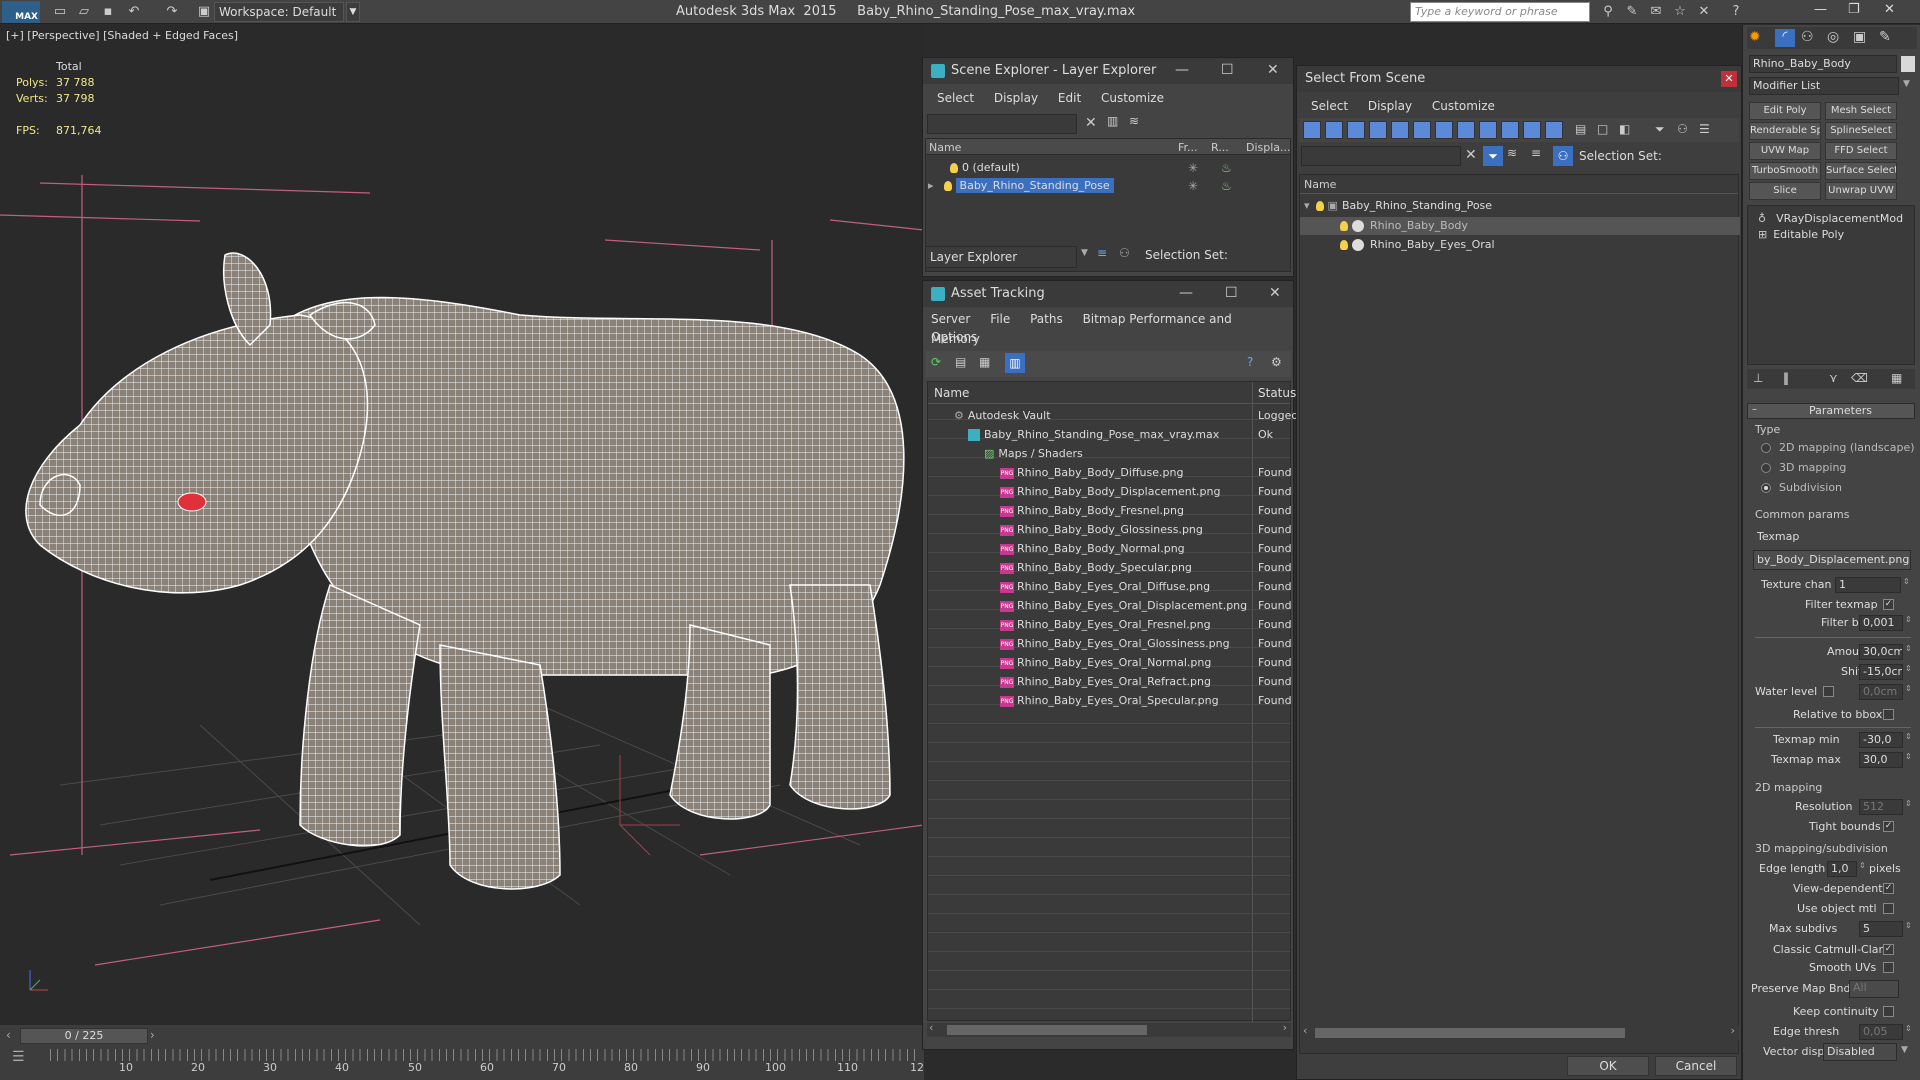 The width and height of the screenshot is (1920, 1080). What do you see at coordinates (1307, 205) in the screenshot?
I see `collapse-arrow-icon: ▾` at bounding box center [1307, 205].